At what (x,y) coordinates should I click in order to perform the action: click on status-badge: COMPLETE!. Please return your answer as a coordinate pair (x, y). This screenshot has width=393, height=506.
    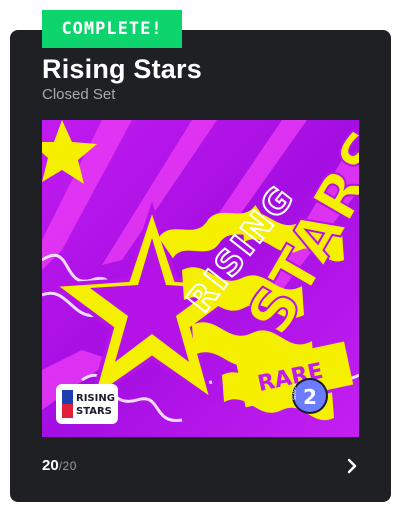
    Looking at the image, I should click on (112, 29).